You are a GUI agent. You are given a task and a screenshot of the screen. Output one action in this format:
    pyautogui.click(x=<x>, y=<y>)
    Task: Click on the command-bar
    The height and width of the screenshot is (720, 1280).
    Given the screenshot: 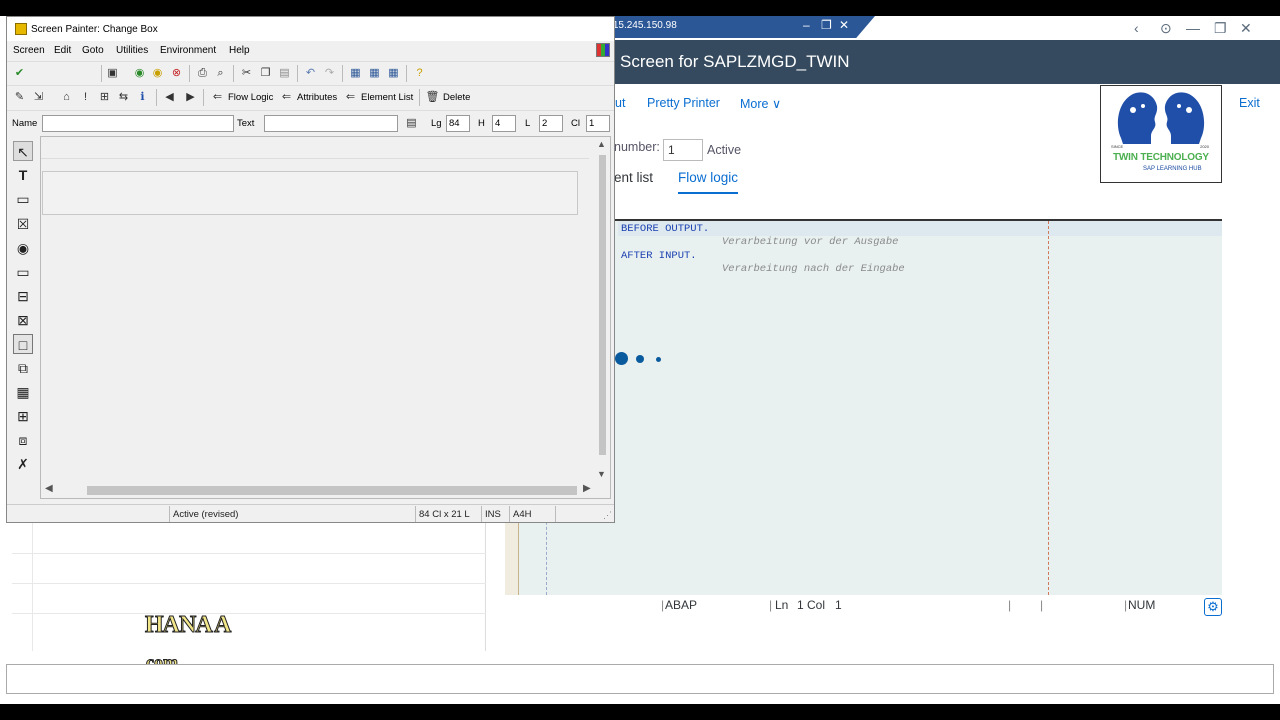 What is the action you would take?
    pyautogui.click(x=640, y=679)
    